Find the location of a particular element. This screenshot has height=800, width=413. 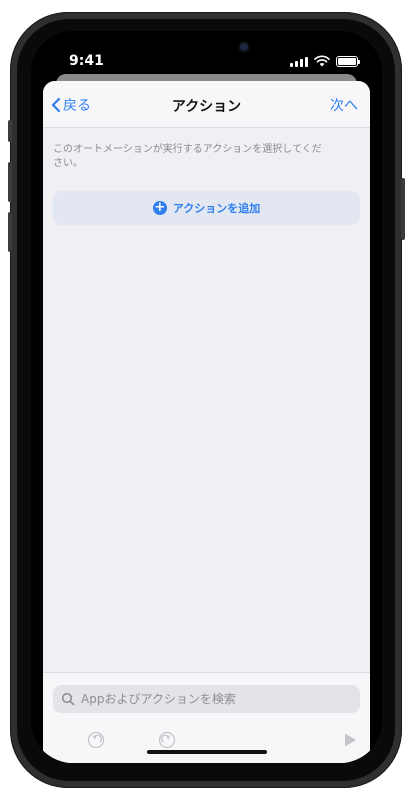

home-indicator is located at coordinates (207, 752).